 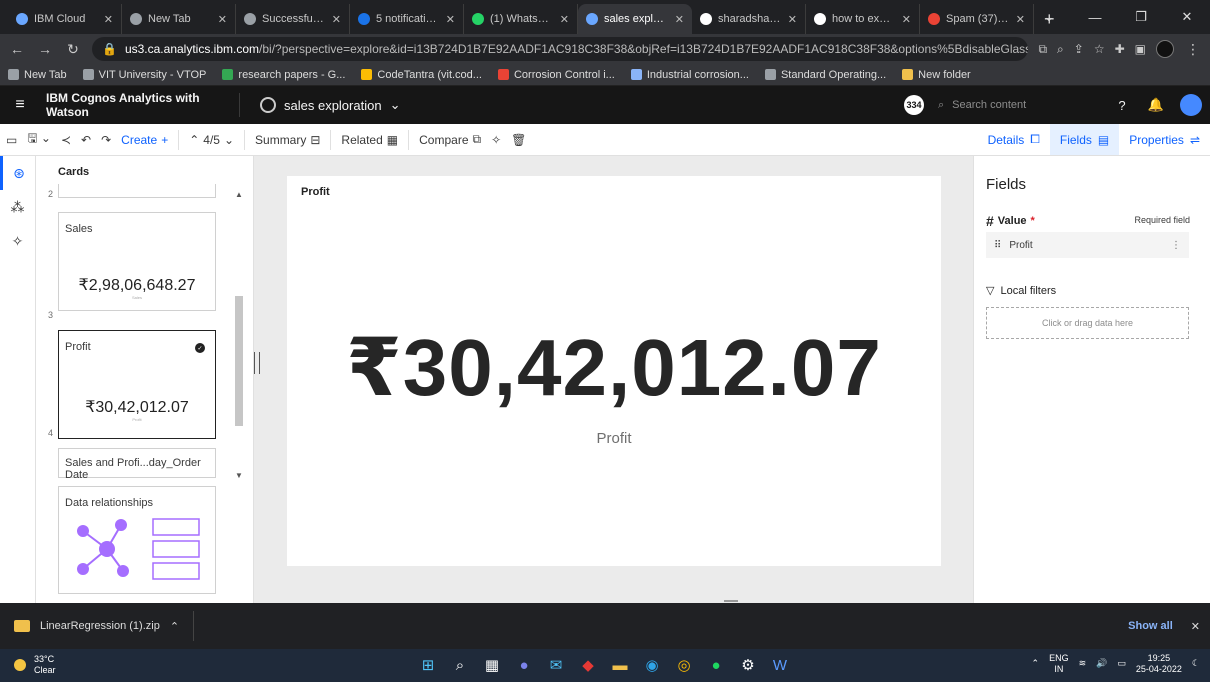 I want to click on translate-icon: ⧉, so click(x=1042, y=49).